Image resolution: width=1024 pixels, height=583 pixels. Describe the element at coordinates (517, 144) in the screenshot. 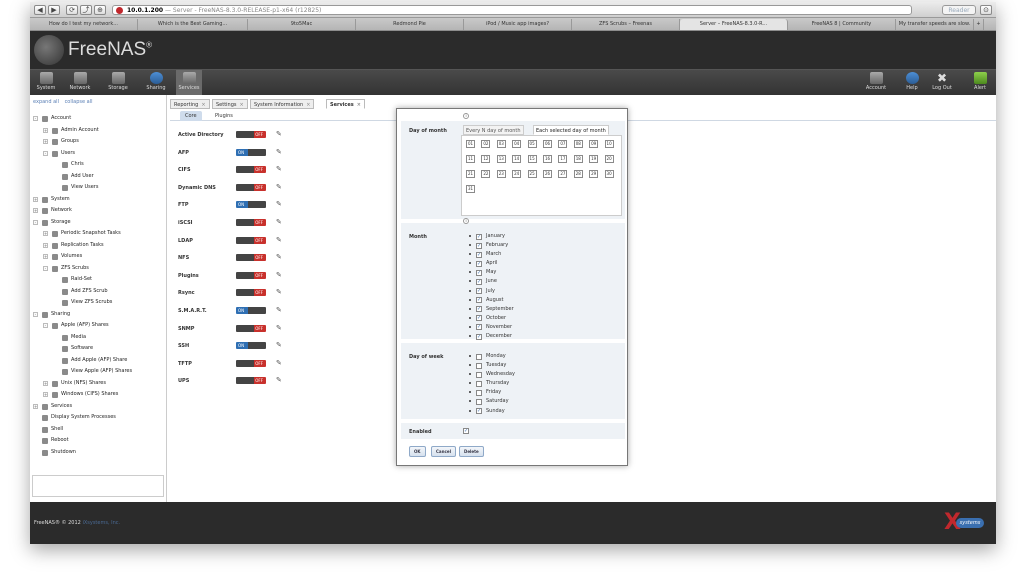

I see `day-checkbox: 04` at that location.